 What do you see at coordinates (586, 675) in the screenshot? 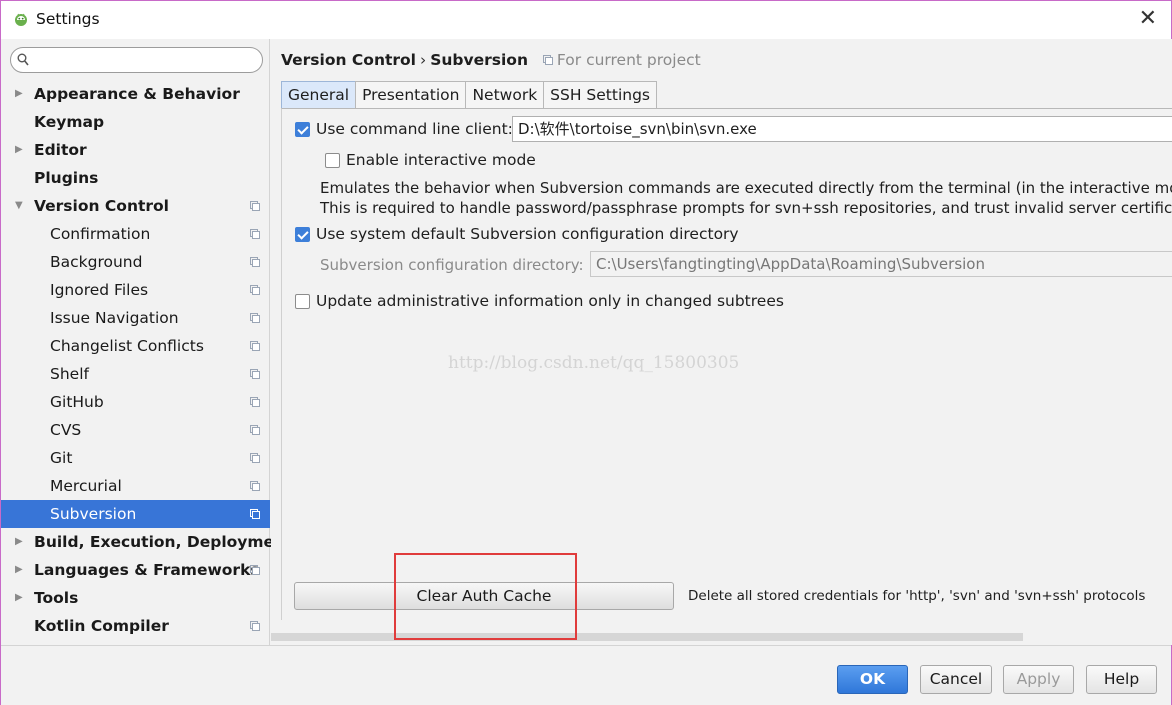
I see `dialog-footer: OK Cancel Apply Help` at bounding box center [586, 675].